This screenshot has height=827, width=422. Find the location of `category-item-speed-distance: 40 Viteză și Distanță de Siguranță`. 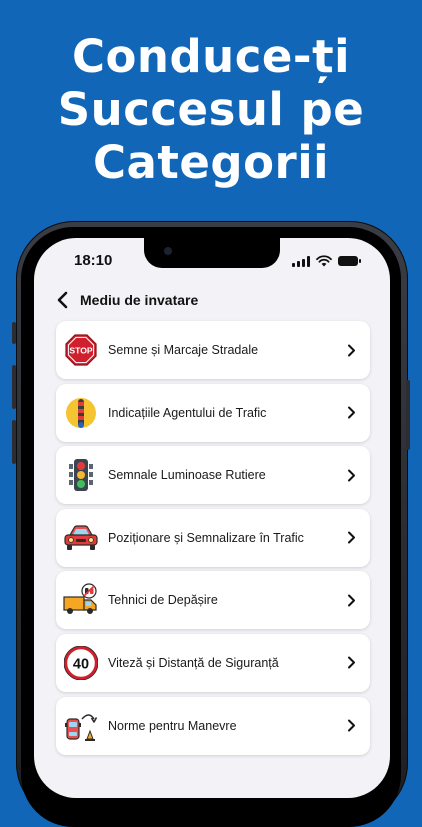

category-item-speed-distance: 40 Viteză și Distanță de Siguranță is located at coordinates (213, 662).